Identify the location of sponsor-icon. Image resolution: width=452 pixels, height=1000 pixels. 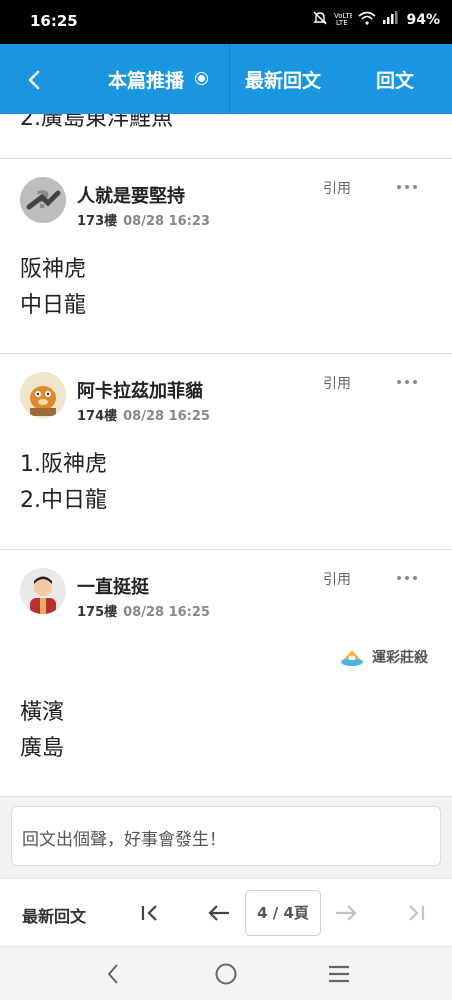
(352, 658).